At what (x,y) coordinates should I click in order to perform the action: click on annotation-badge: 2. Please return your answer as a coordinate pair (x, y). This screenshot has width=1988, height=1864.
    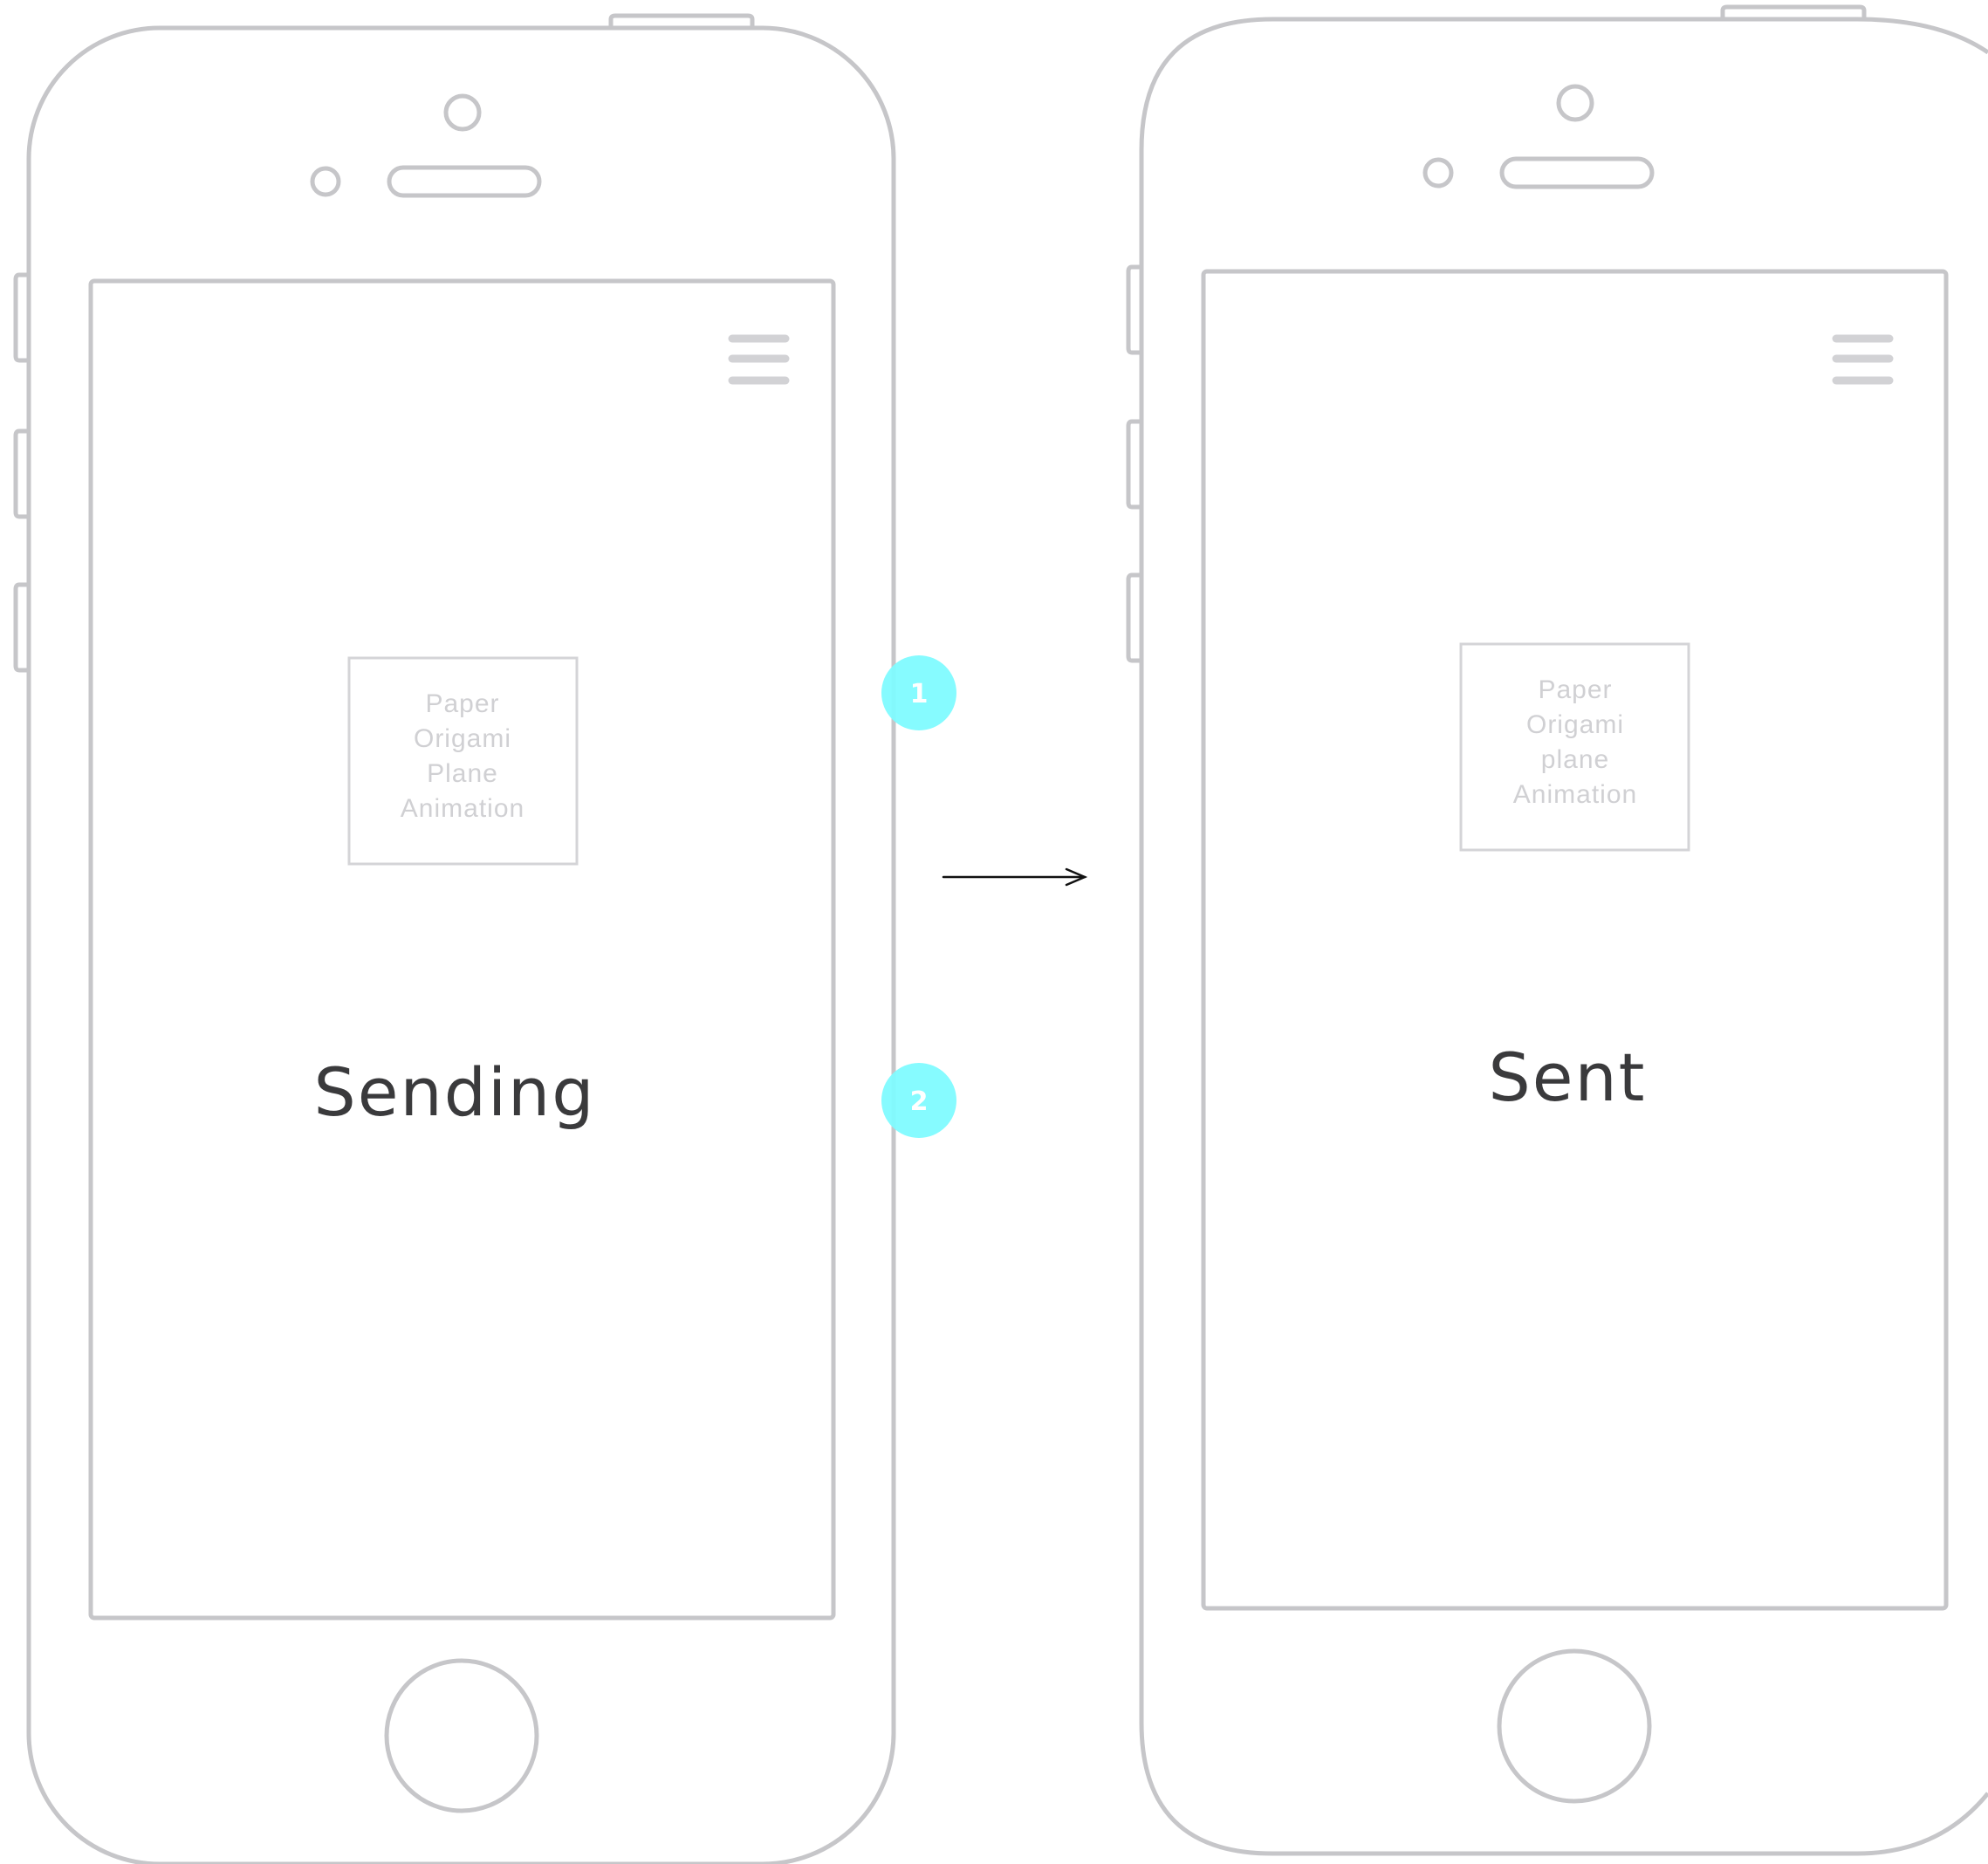
    Looking at the image, I should click on (918, 1100).